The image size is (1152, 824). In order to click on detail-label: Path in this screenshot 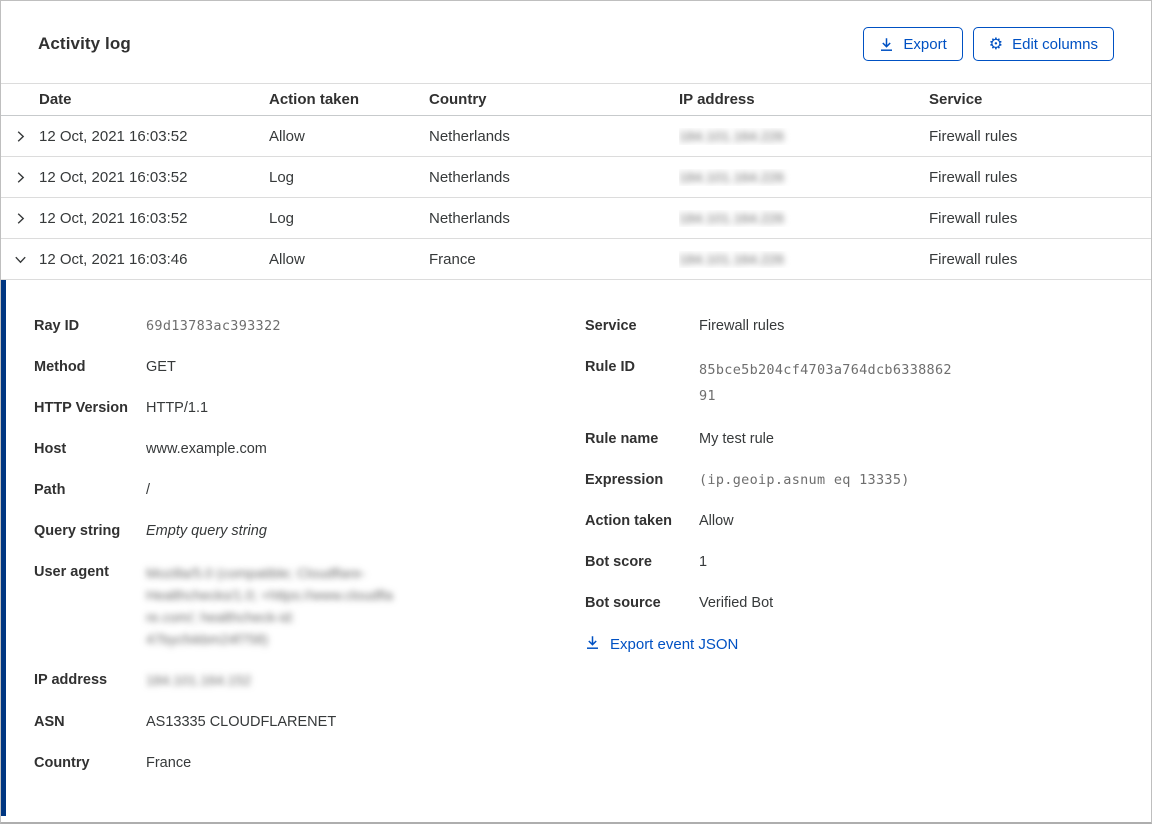, I will do `click(50, 490)`.